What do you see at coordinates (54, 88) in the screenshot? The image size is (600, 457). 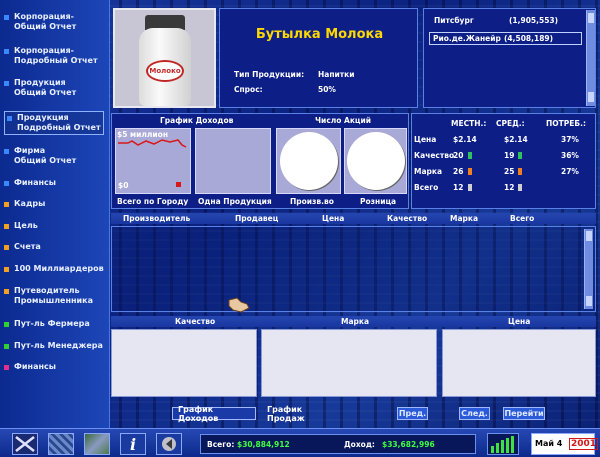 I see `sidebar-item-2: Продукция Общий Отчет` at bounding box center [54, 88].